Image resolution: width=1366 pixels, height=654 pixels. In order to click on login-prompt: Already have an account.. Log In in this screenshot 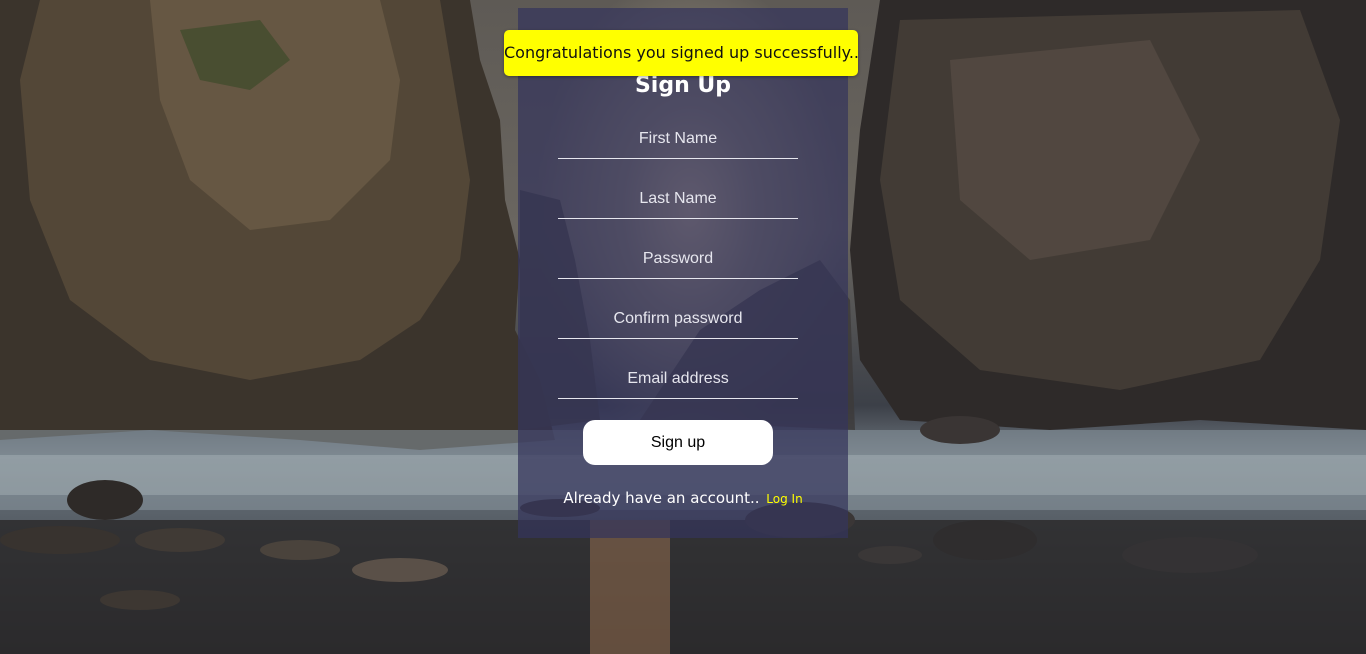, I will do `click(683, 498)`.